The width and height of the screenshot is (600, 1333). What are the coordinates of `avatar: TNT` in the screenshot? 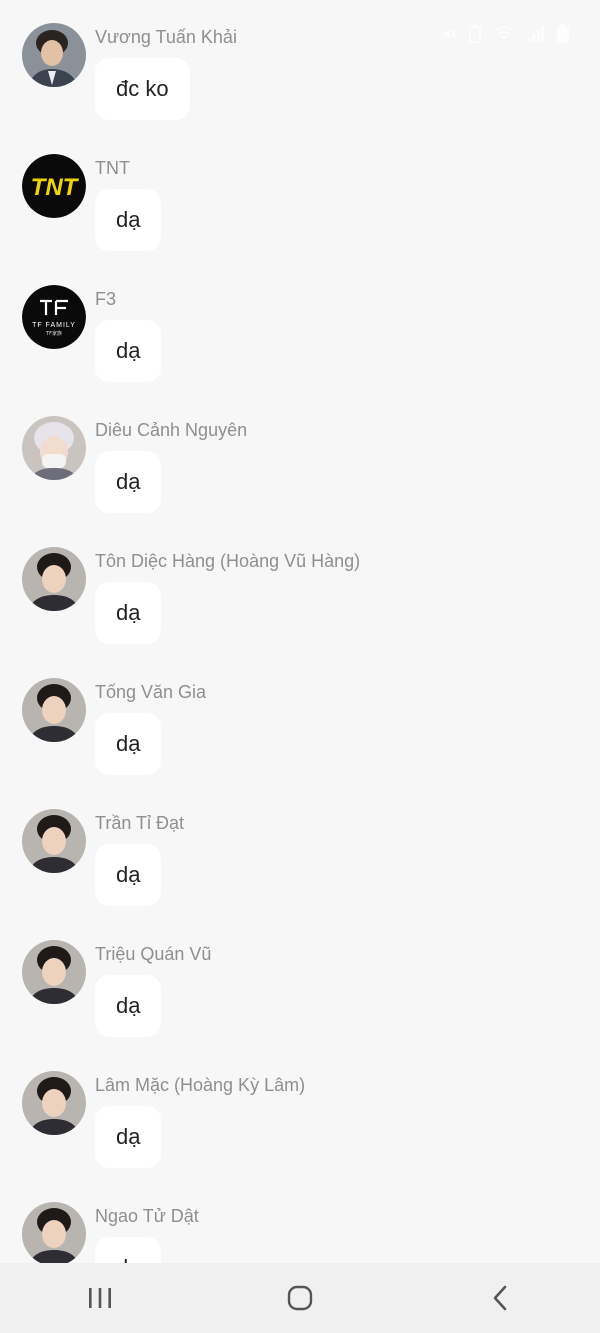 It's located at (54, 186).